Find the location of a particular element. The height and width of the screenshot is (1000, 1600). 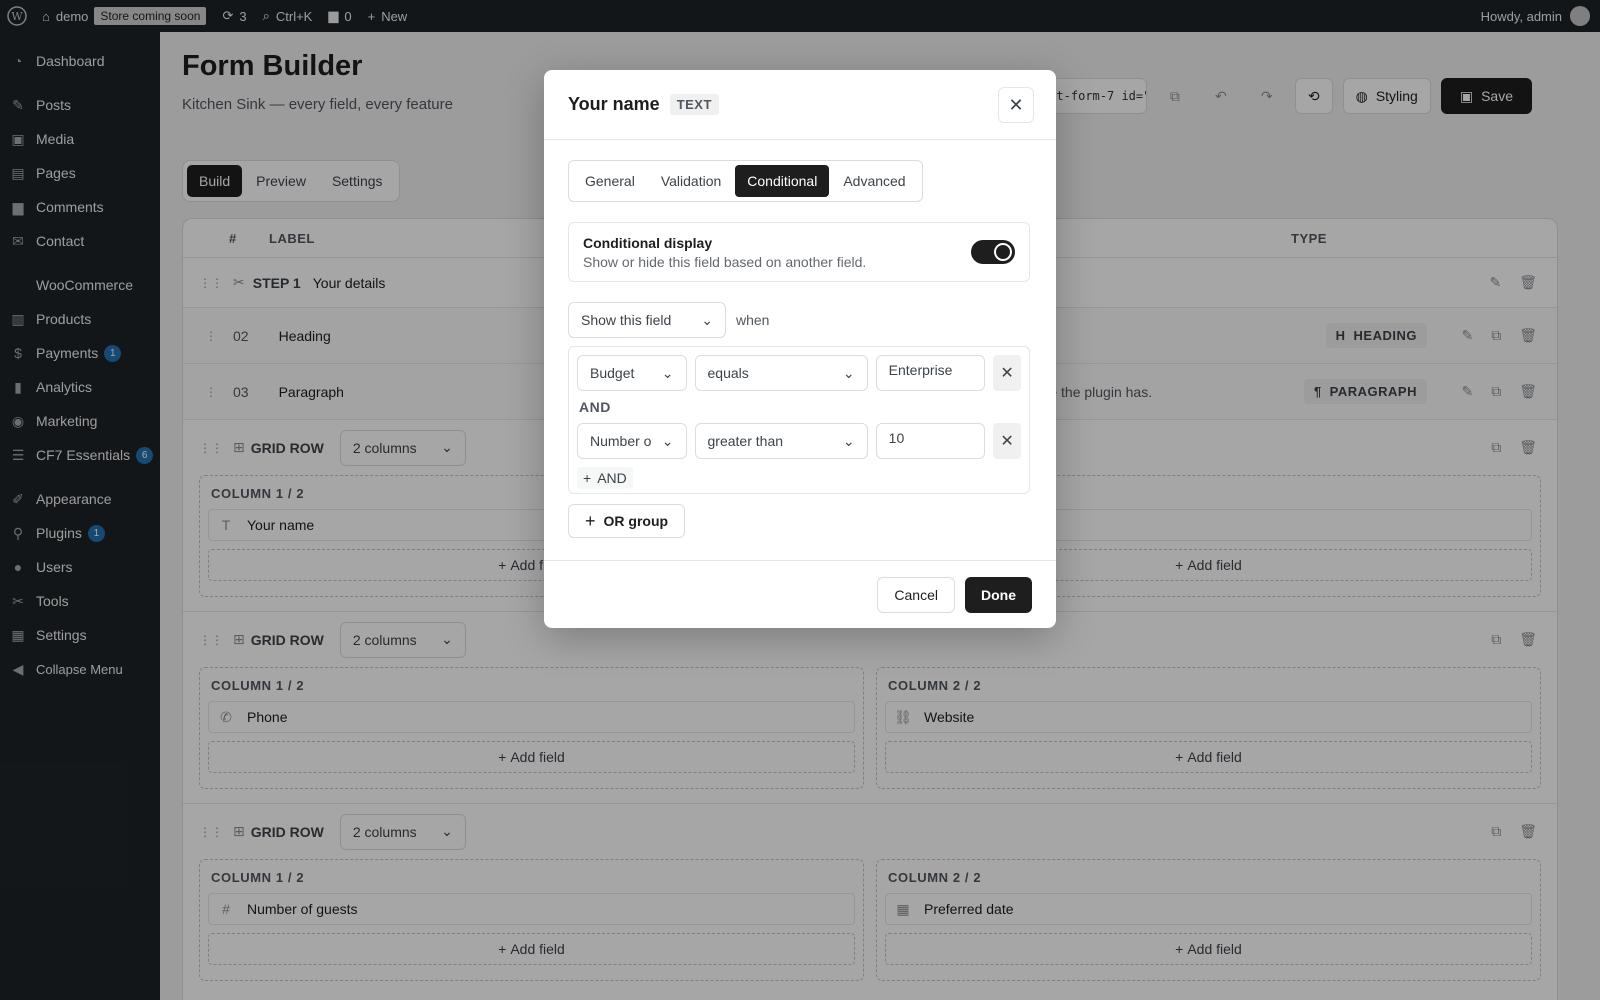

rule-field-select: Number o ⌄ is located at coordinates (632, 441).